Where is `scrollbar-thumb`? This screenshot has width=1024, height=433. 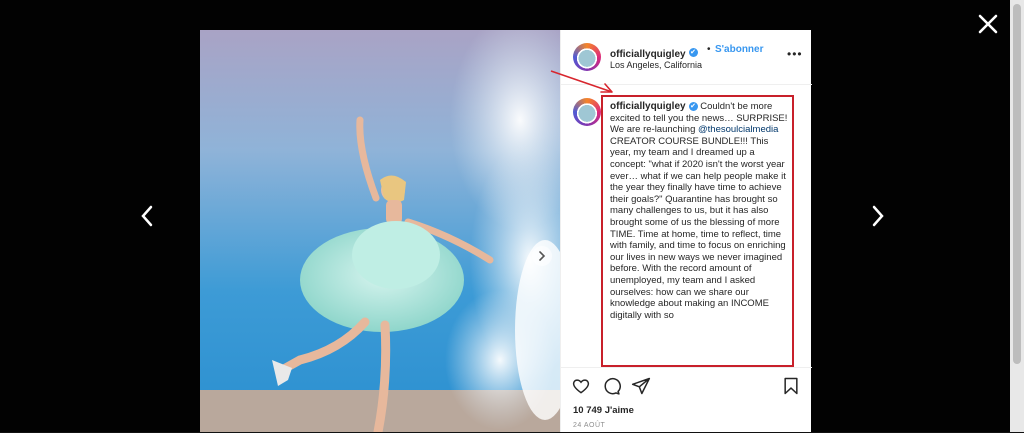 scrollbar-thumb is located at coordinates (1017, 184).